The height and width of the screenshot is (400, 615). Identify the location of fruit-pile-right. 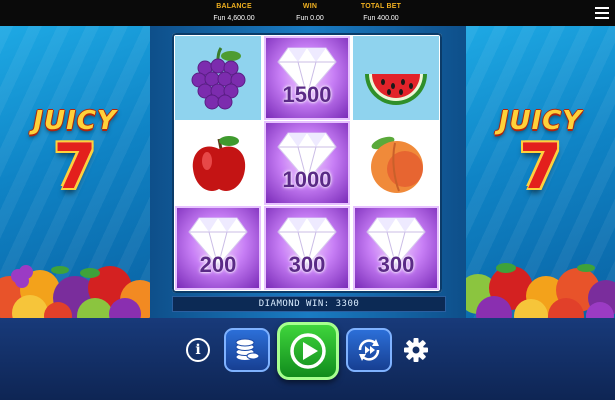
(540, 273).